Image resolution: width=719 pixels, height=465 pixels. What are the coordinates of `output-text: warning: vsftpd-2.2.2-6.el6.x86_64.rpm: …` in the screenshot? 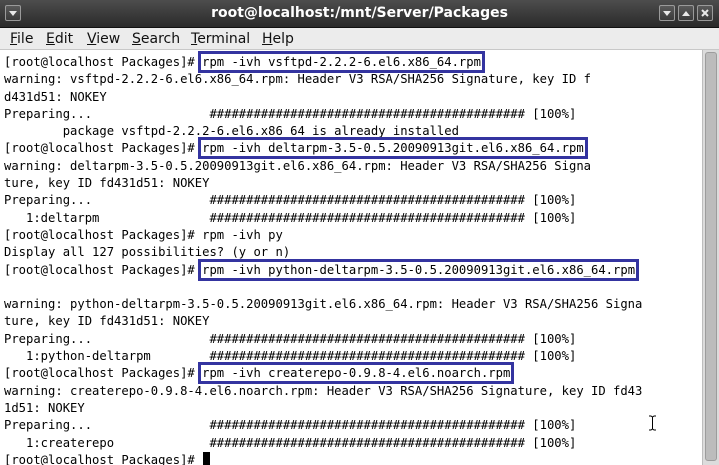 It's located at (297, 79).